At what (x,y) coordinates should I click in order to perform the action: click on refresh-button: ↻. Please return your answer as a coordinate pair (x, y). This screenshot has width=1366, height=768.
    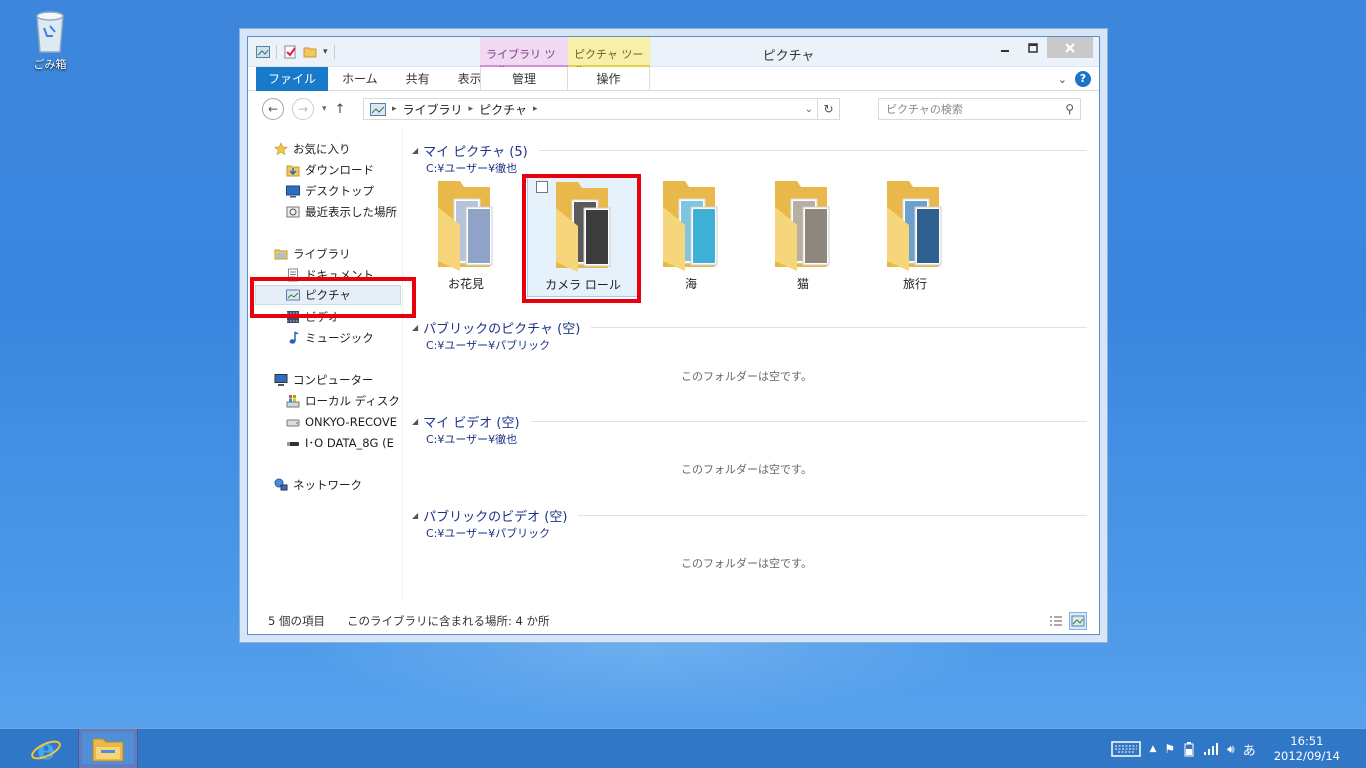
    Looking at the image, I should click on (828, 109).